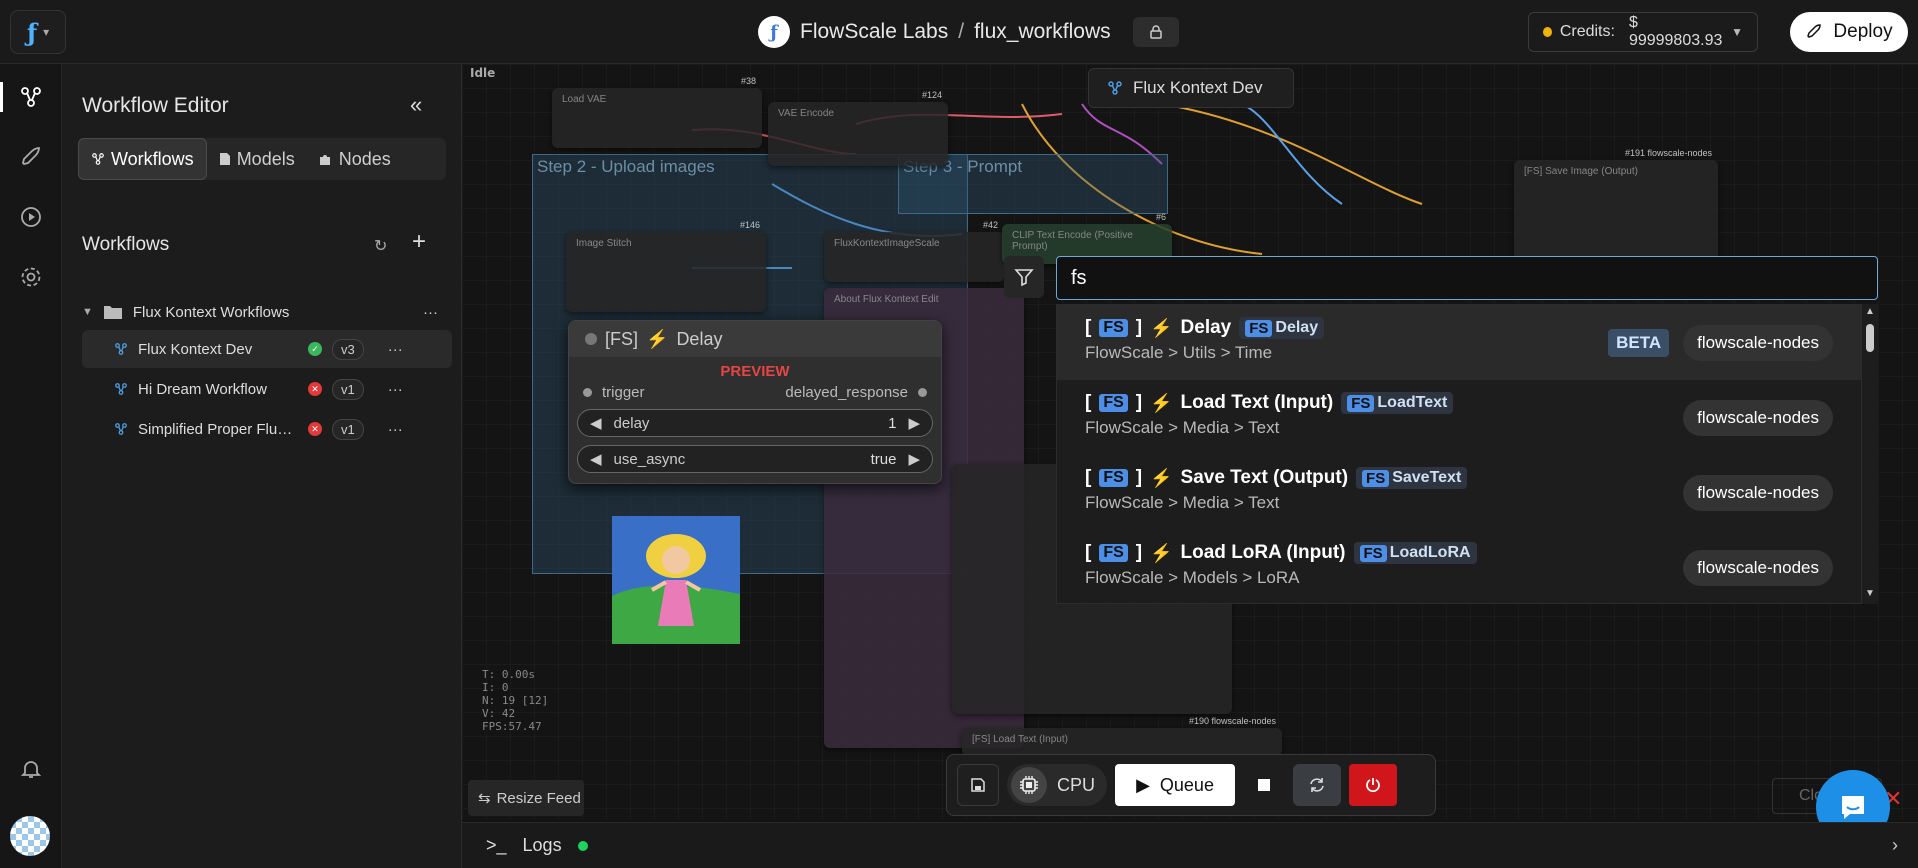 Image resolution: width=1918 pixels, height=868 pixels. I want to click on node-io-row: trigger delayed_response, so click(755, 392).